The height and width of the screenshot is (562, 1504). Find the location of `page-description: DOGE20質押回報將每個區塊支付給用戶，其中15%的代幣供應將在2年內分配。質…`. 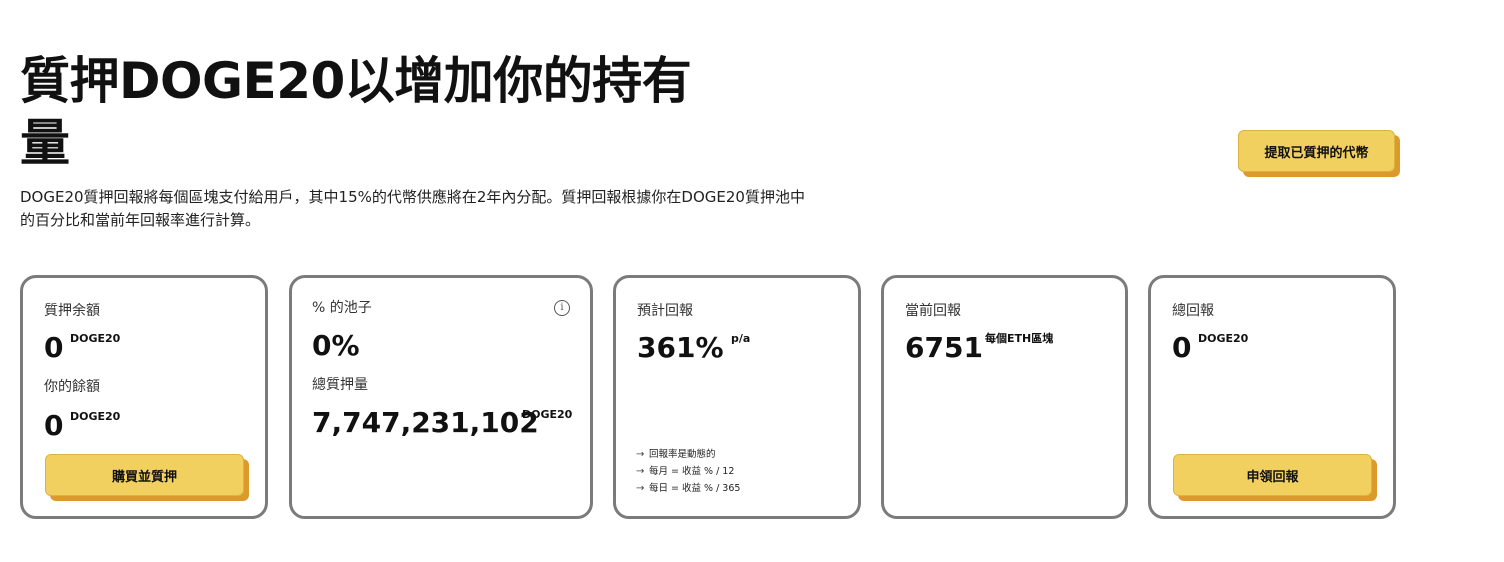

page-description: DOGE20質押回報將每個區塊支付給用戶，其中15%的代幣供應將在2年內分配。質… is located at coordinates (412, 208).